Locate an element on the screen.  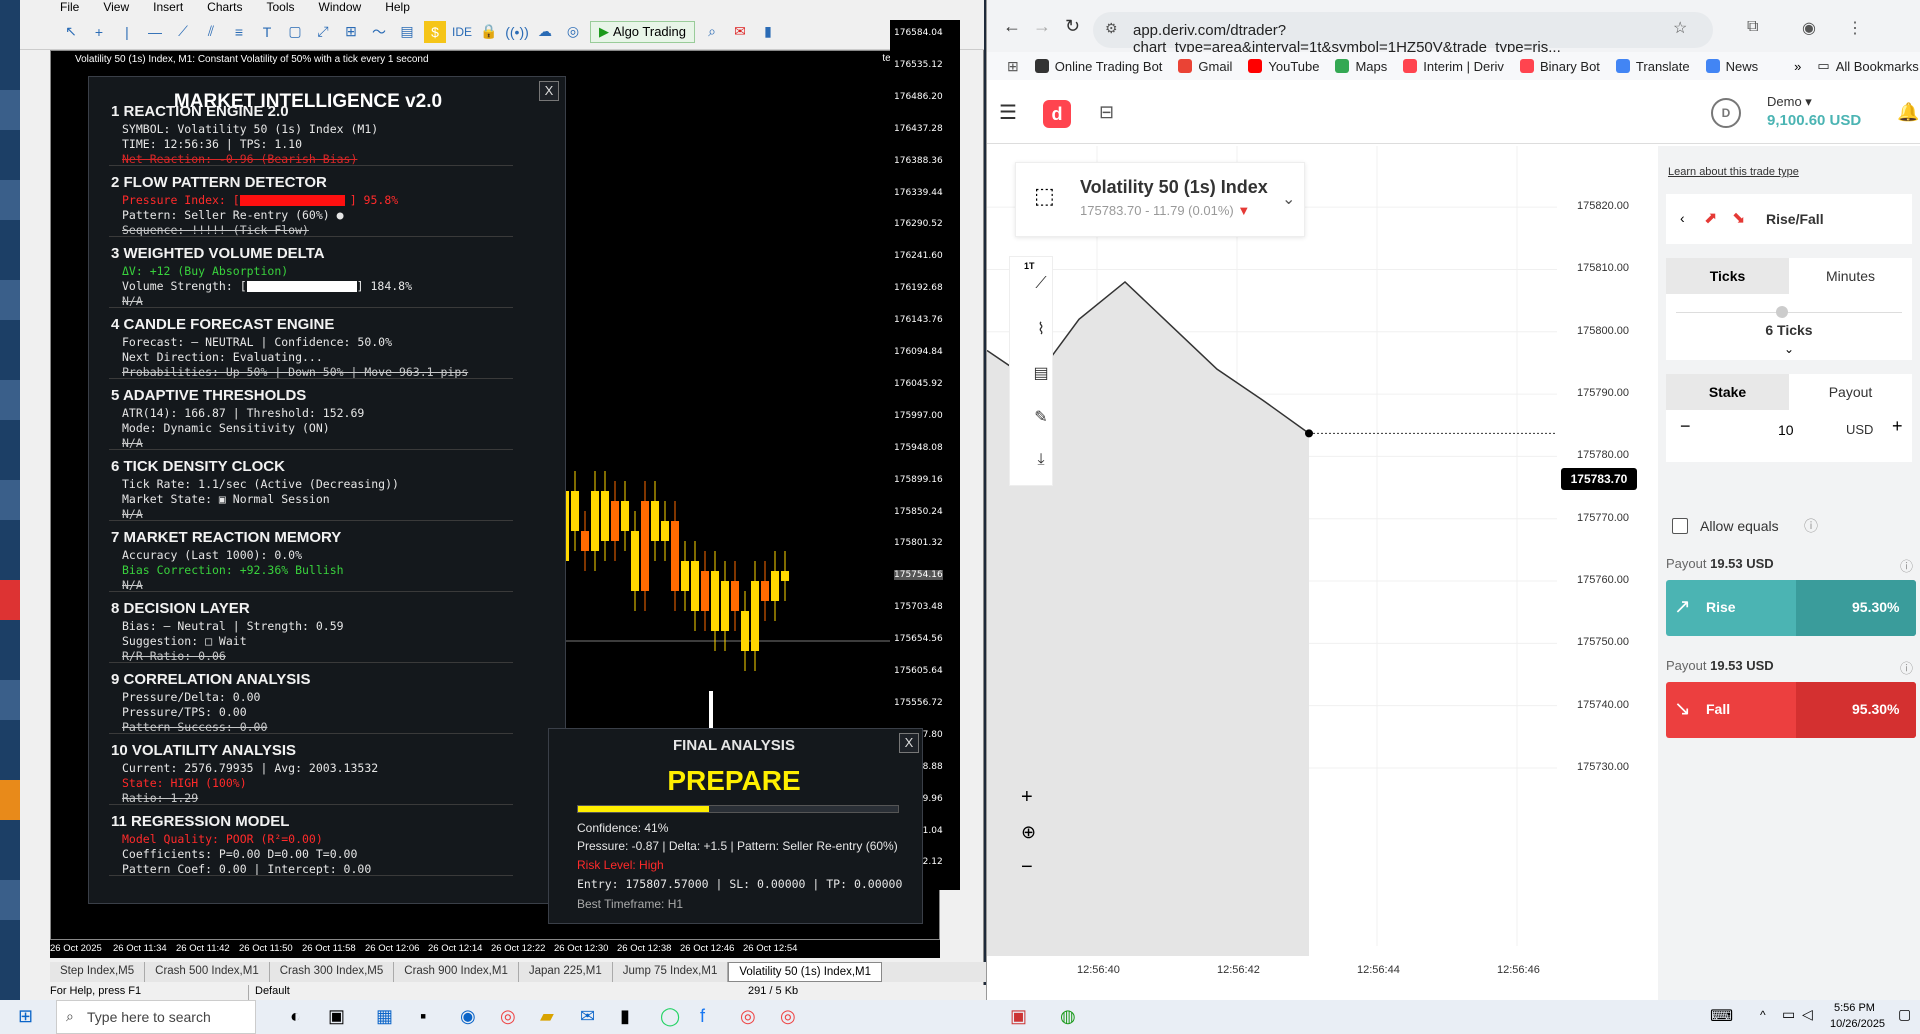
apps-icon: ⊞ is located at coordinates (1013, 66).